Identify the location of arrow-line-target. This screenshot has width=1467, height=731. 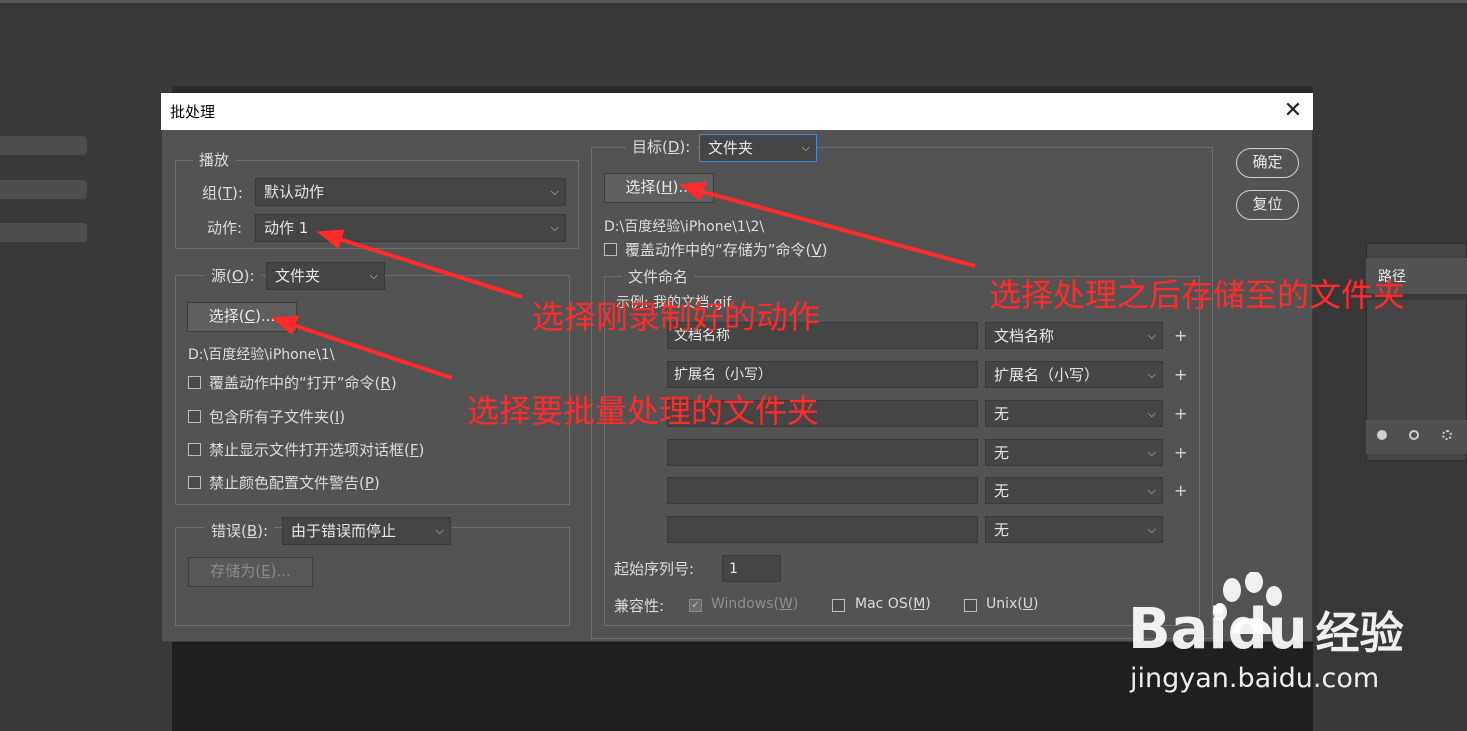
(835, 228).